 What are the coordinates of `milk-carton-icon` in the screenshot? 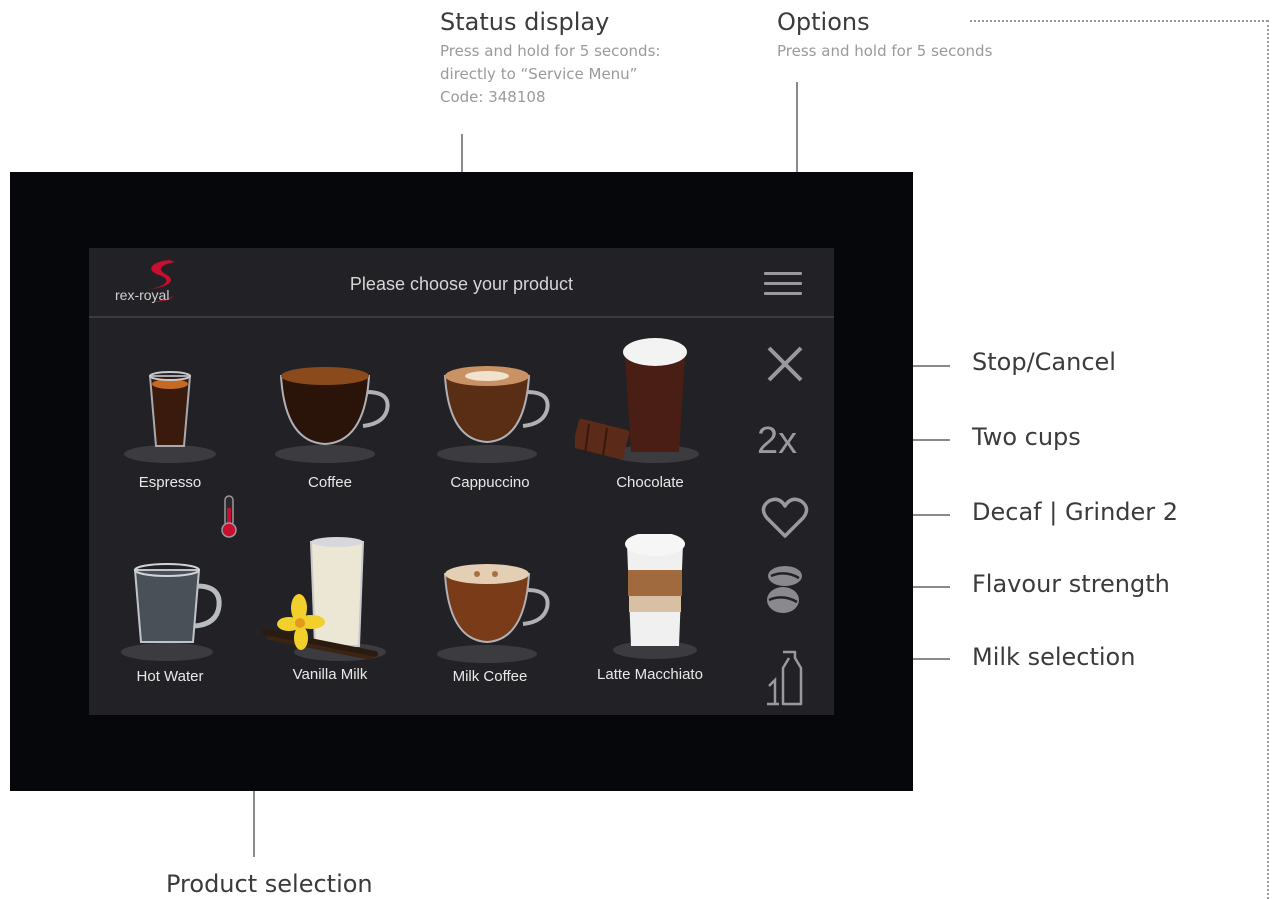 It's located at (785, 678).